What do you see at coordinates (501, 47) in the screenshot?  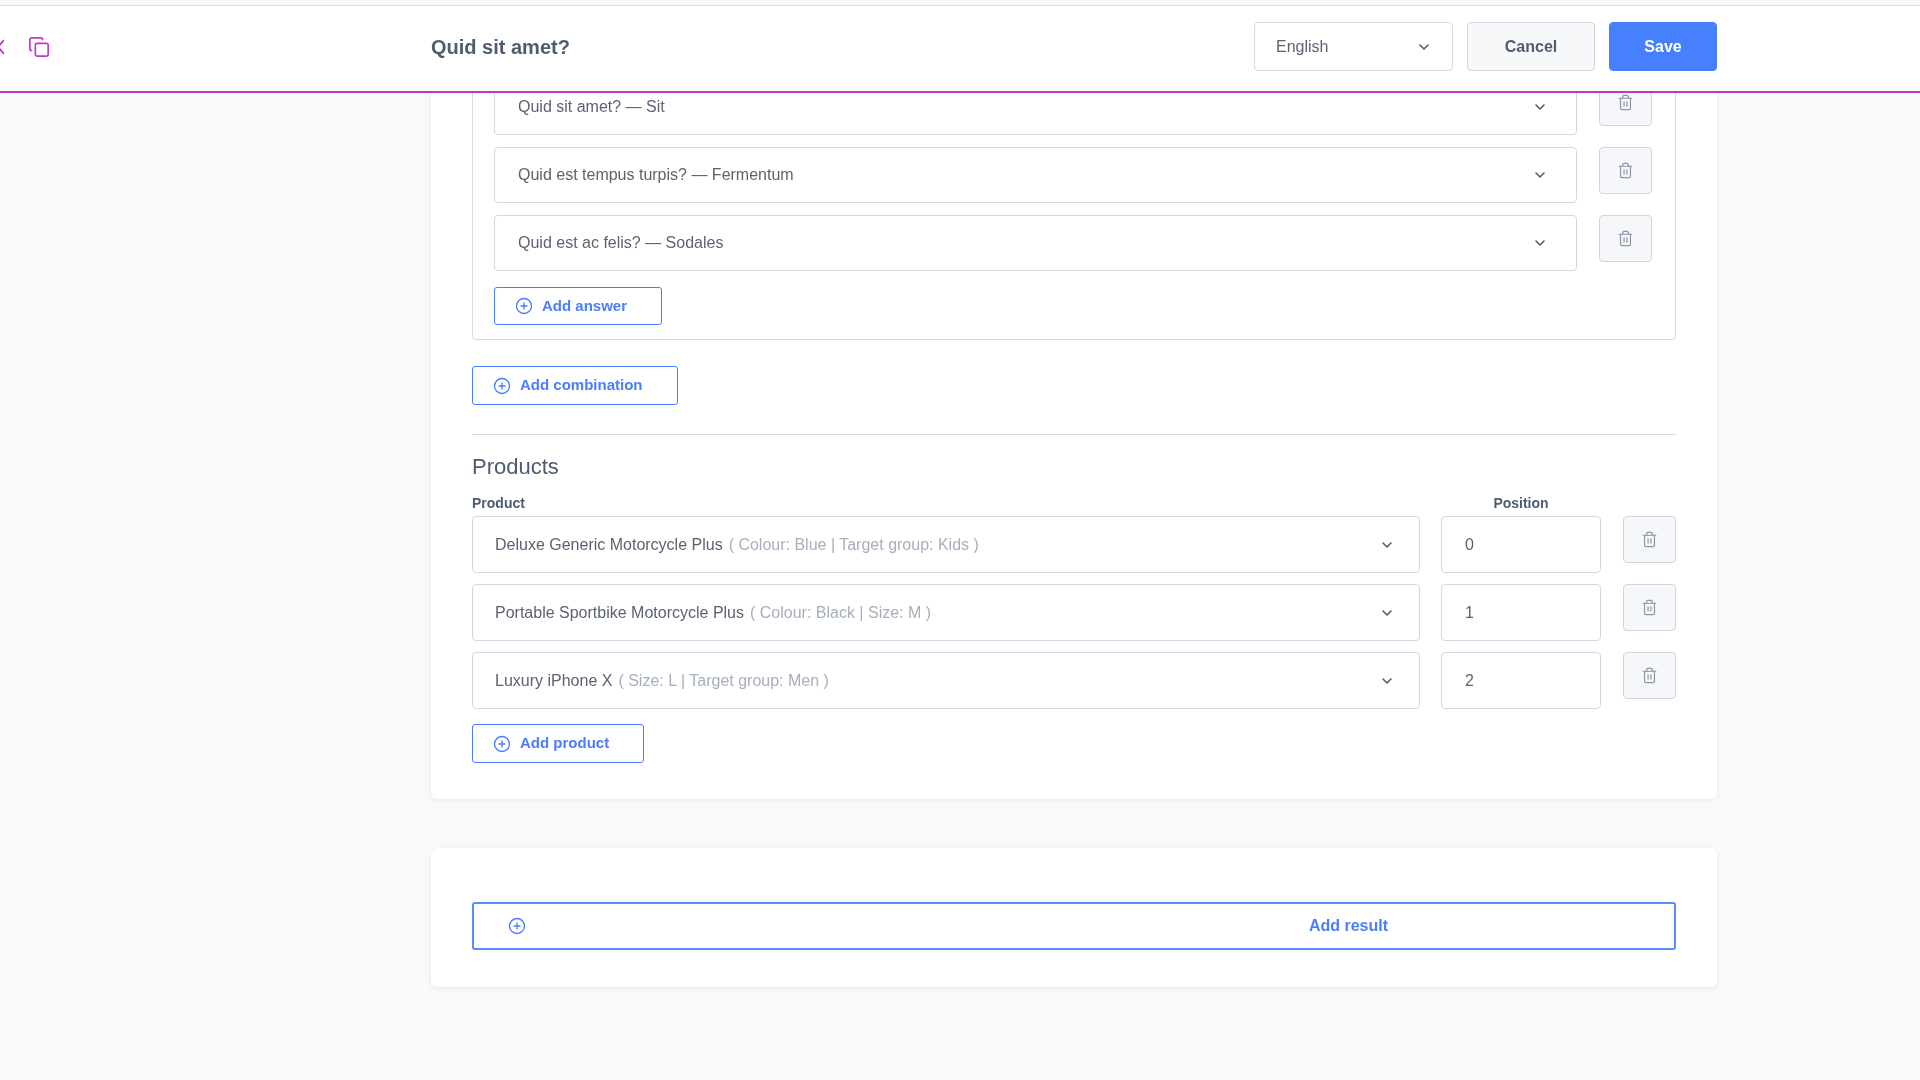 I see `page-title: Quid sit amet?` at bounding box center [501, 47].